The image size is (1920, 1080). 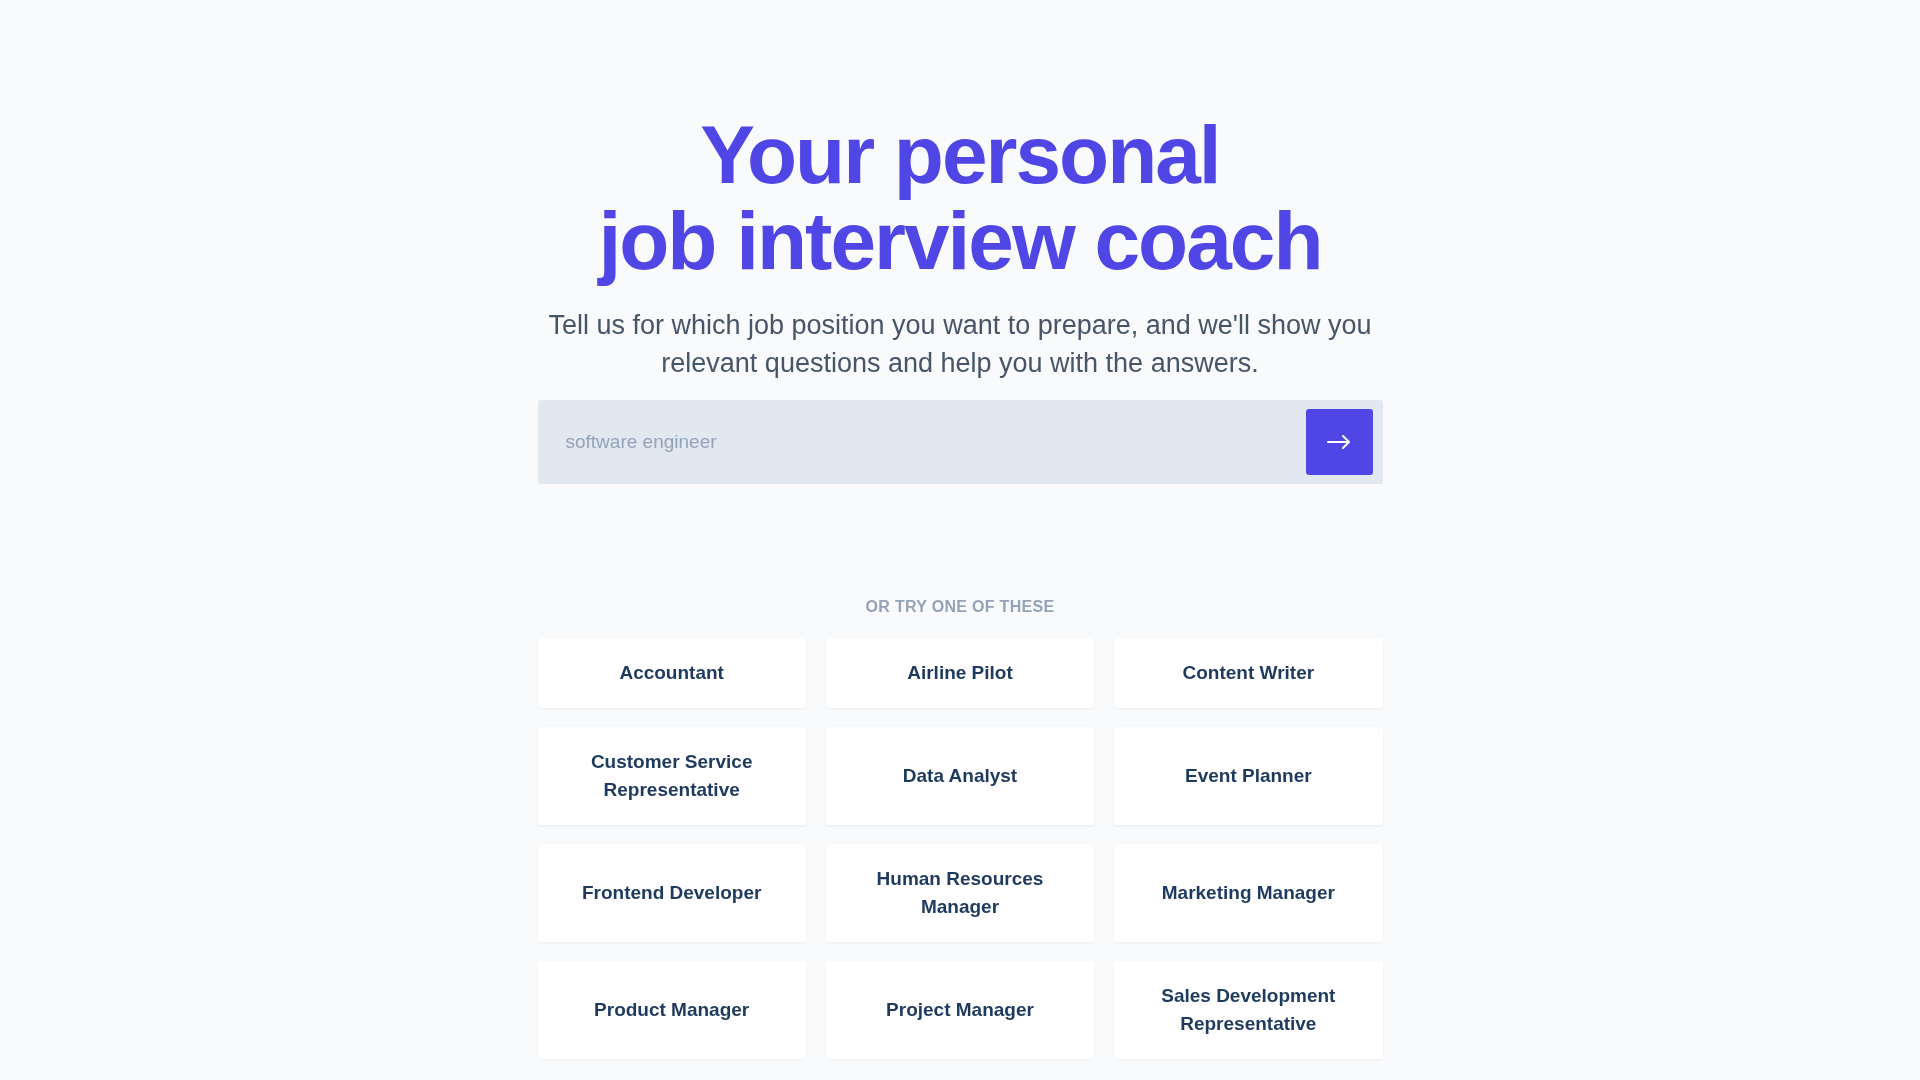 What do you see at coordinates (960, 607) in the screenshot?
I see `section-heading: OR TRY ONE OF THESE` at bounding box center [960, 607].